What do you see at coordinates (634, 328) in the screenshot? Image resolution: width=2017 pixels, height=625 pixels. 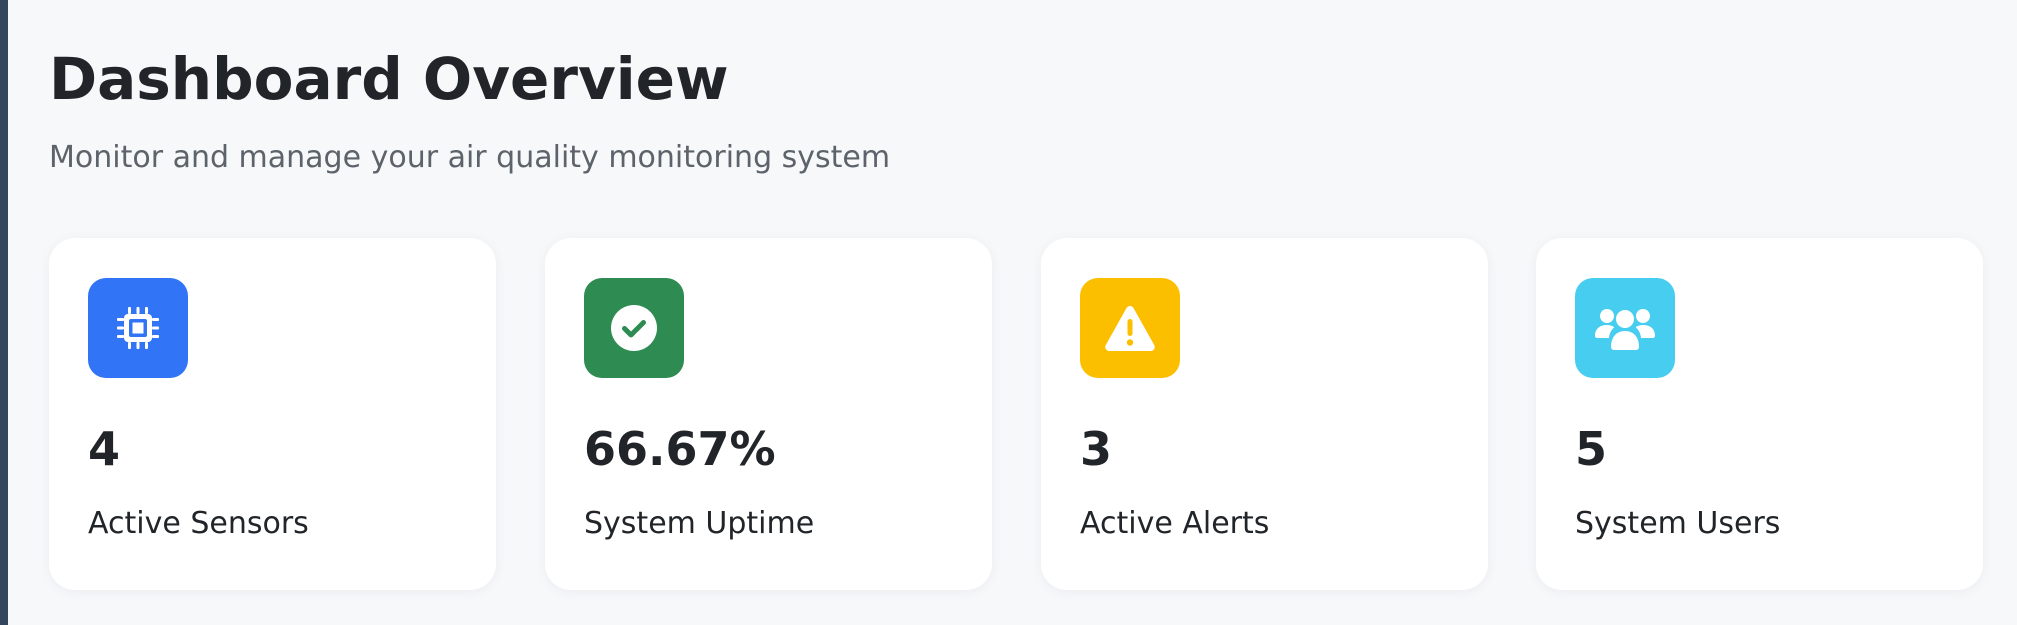 I see `check-circle-icon` at bounding box center [634, 328].